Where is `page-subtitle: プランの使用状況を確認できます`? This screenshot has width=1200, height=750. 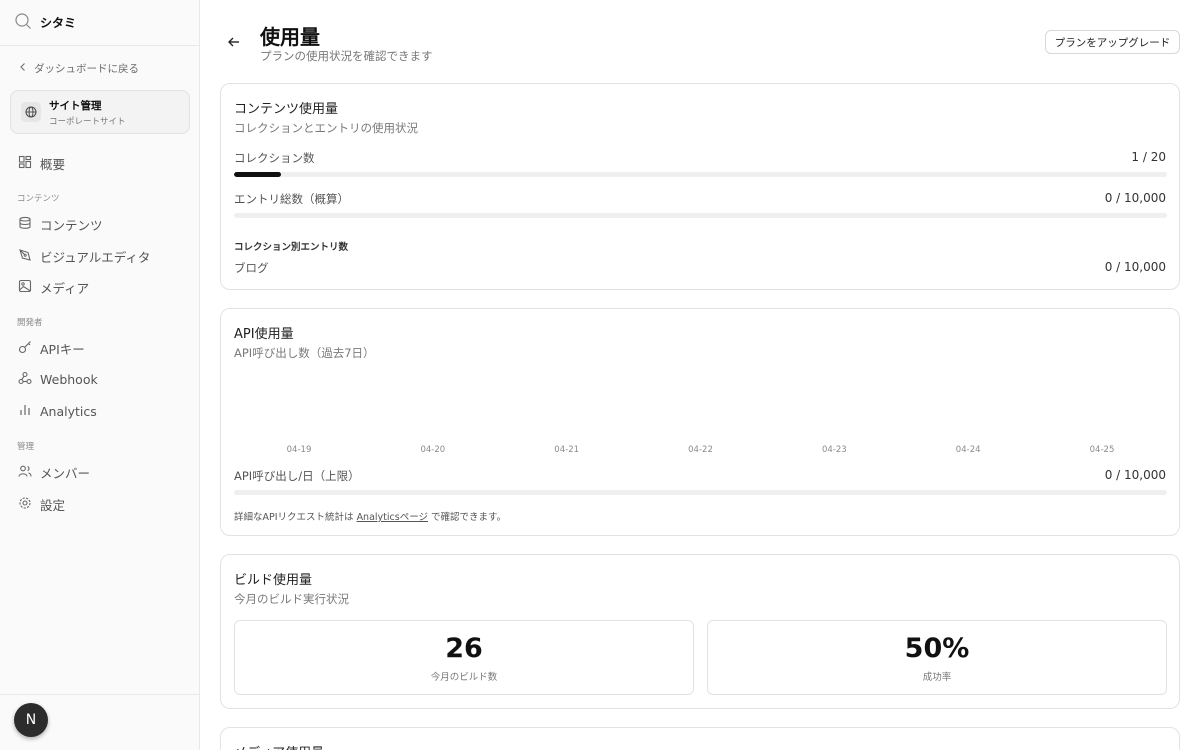 page-subtitle: プランの使用状況を確認できます is located at coordinates (346, 56).